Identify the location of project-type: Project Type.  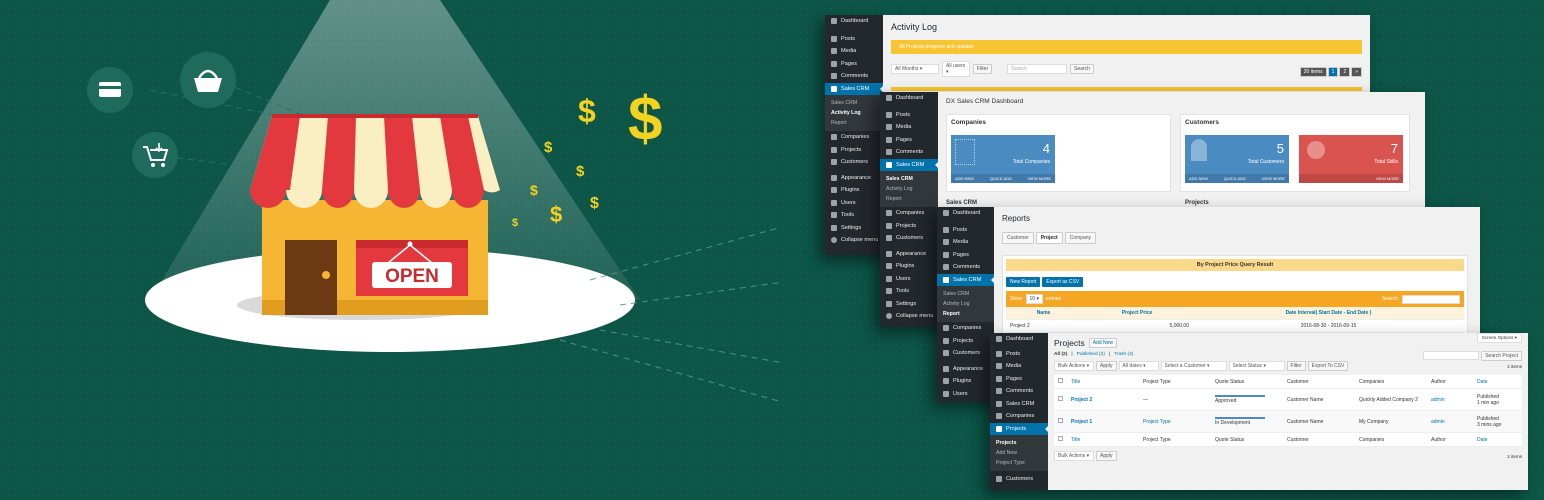
(1175, 421).